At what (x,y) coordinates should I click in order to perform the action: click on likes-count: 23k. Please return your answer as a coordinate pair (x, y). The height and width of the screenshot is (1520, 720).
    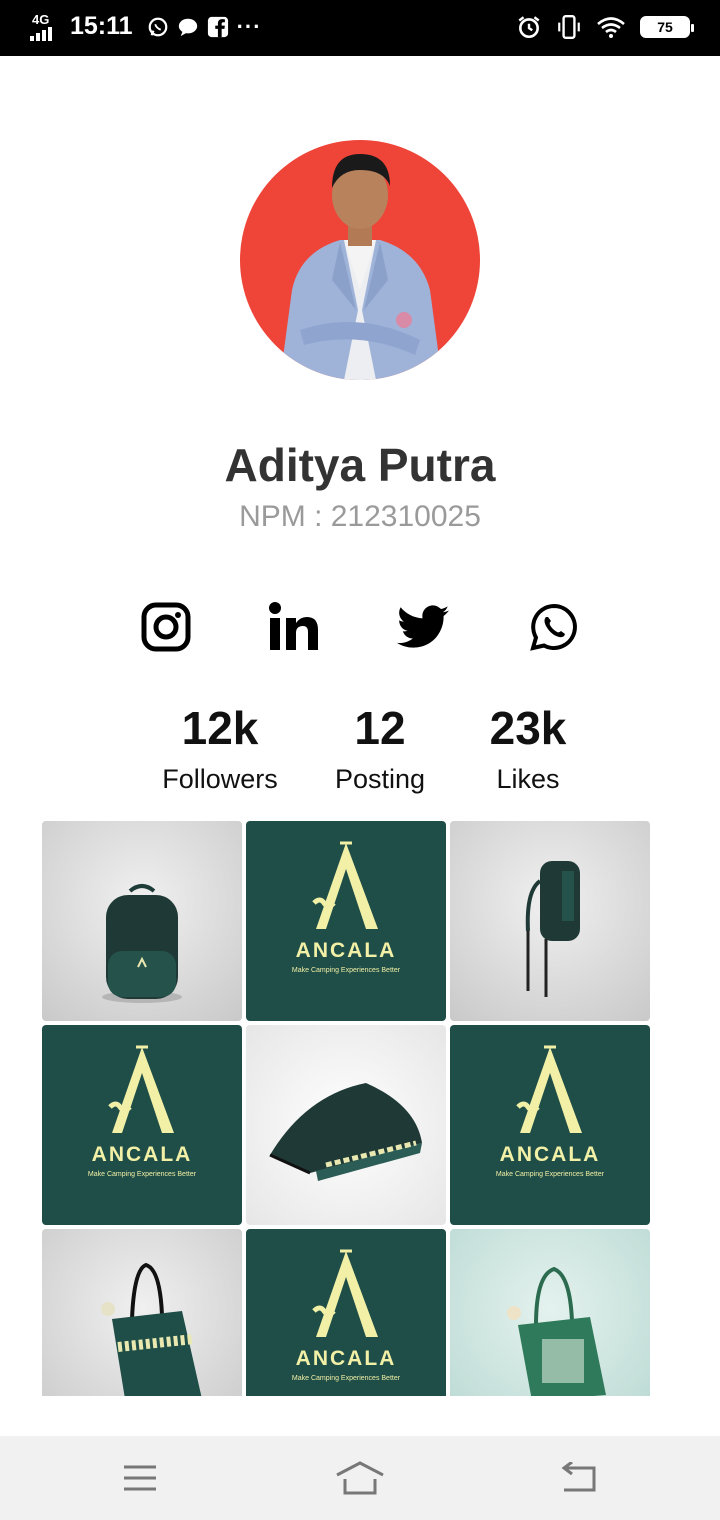
    Looking at the image, I should click on (528, 728).